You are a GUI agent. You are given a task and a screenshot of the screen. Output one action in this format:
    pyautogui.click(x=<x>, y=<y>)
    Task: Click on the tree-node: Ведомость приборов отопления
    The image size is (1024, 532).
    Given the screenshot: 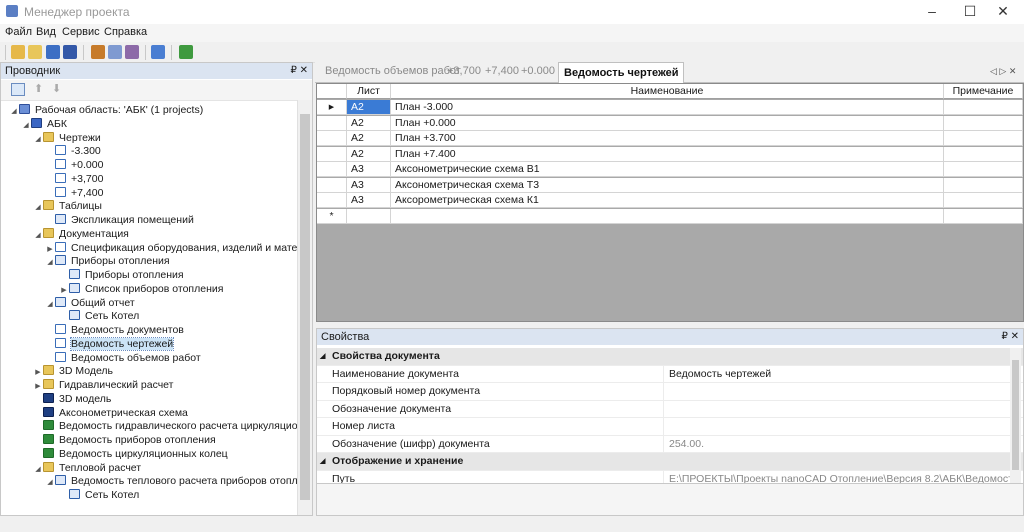 What is the action you would take?
    pyautogui.click(x=108, y=440)
    